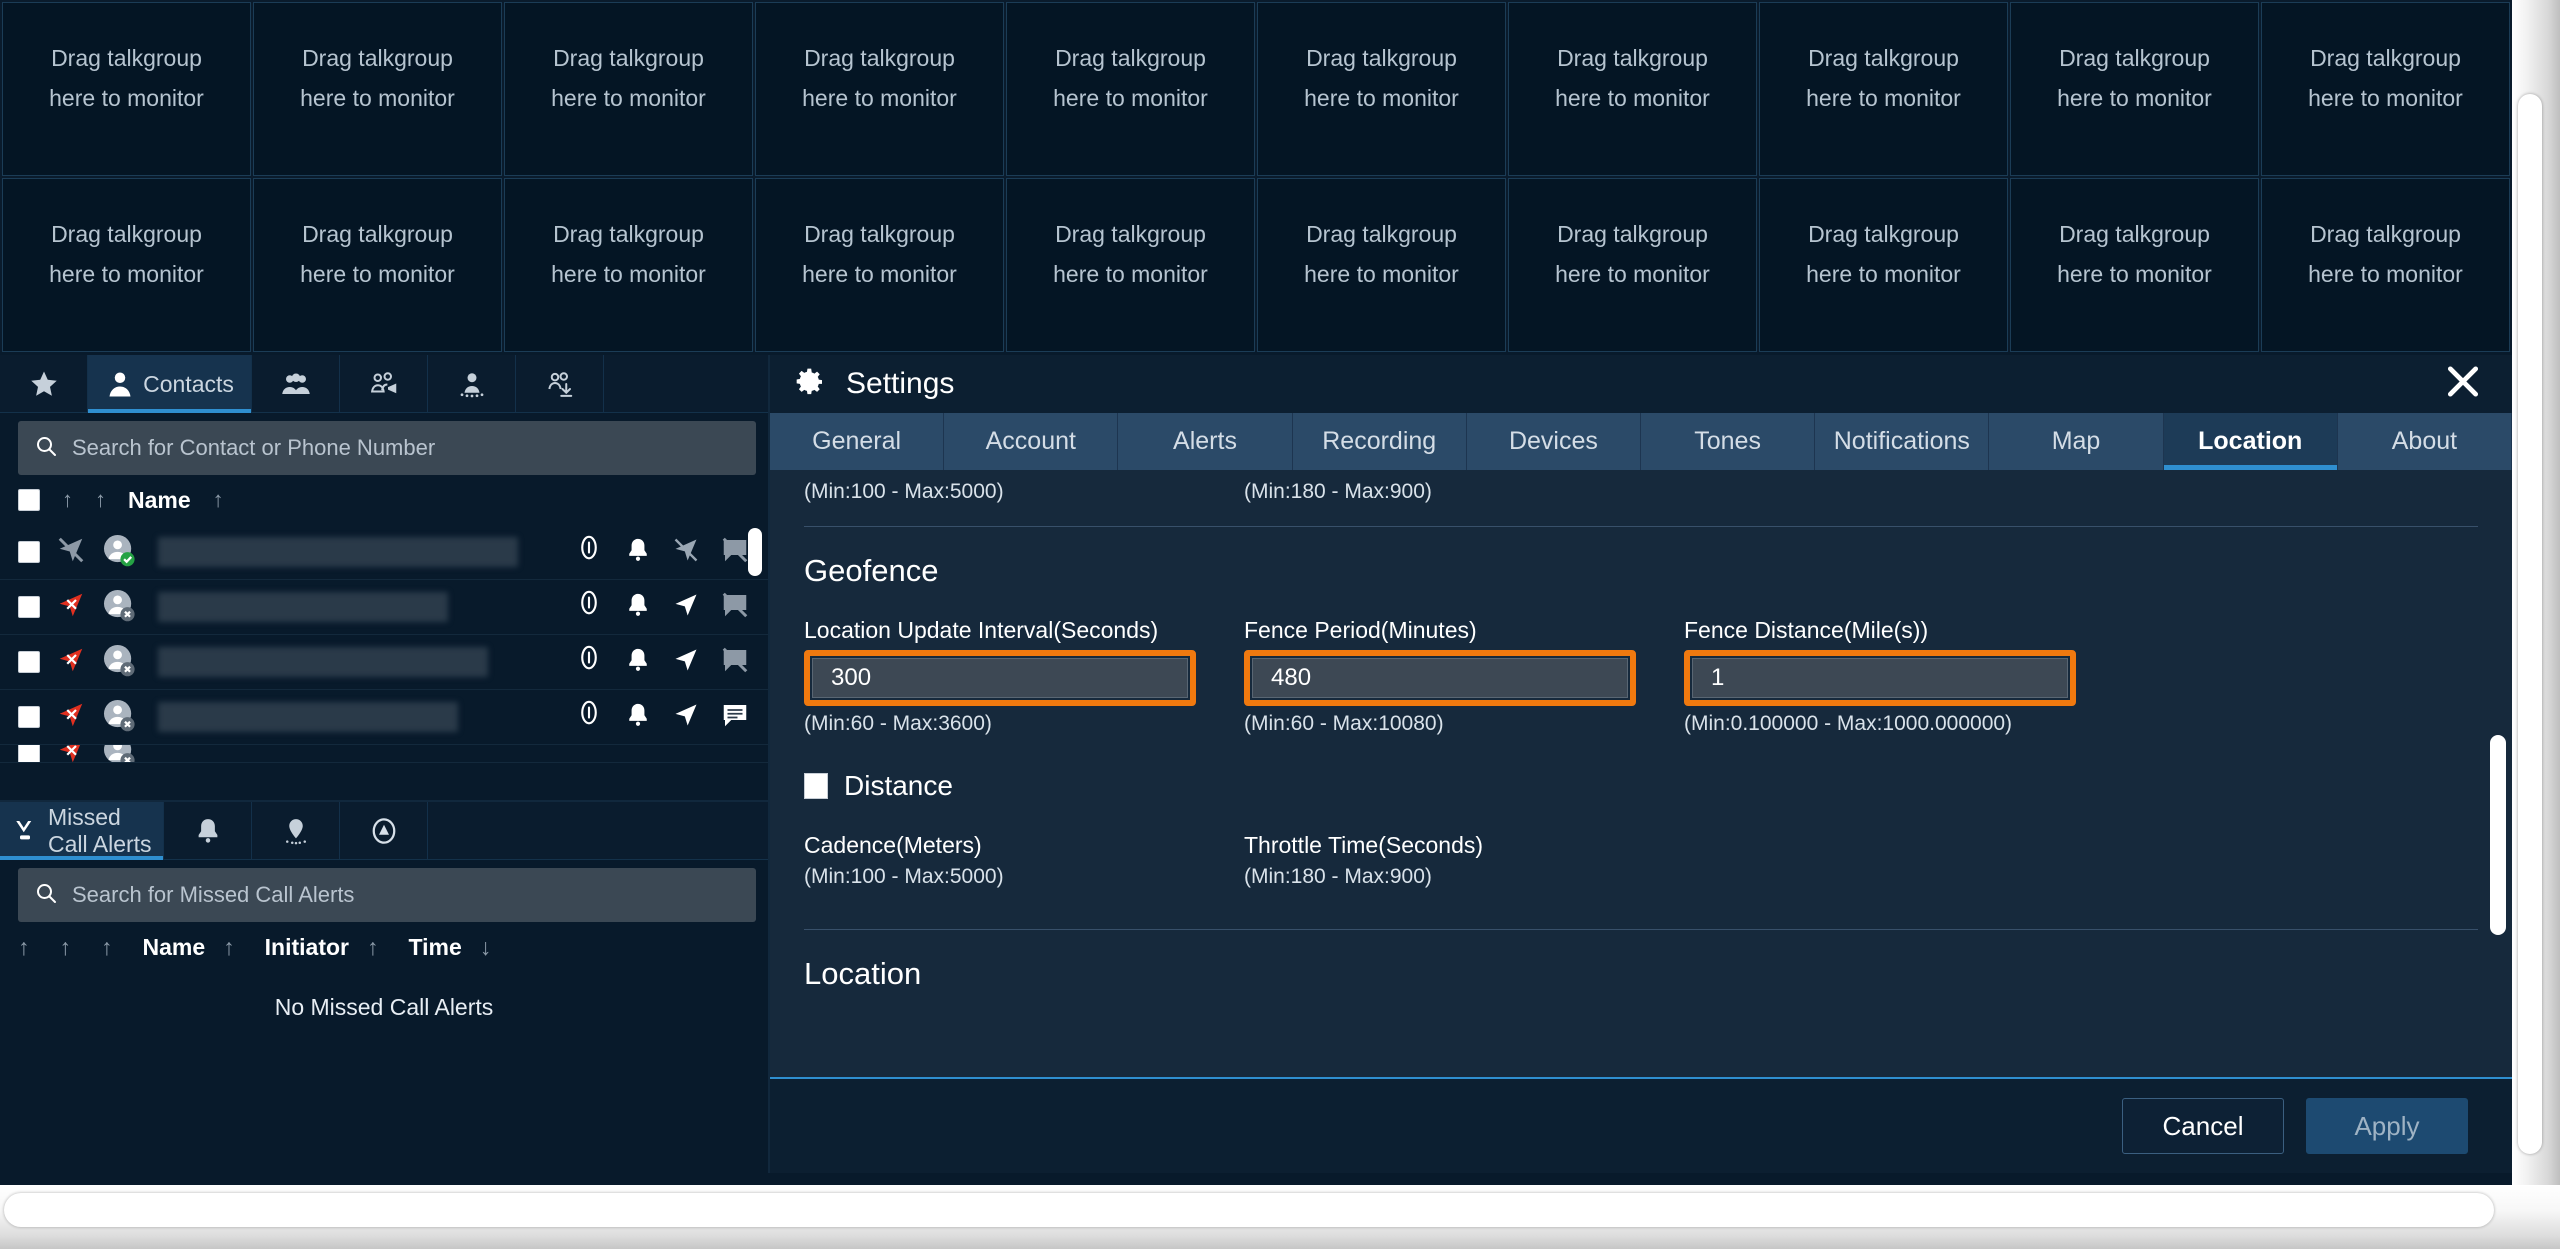 The width and height of the screenshot is (2560, 1249). Describe the element at coordinates (1031, 441) in the screenshot. I see `tab-account: Account` at that location.